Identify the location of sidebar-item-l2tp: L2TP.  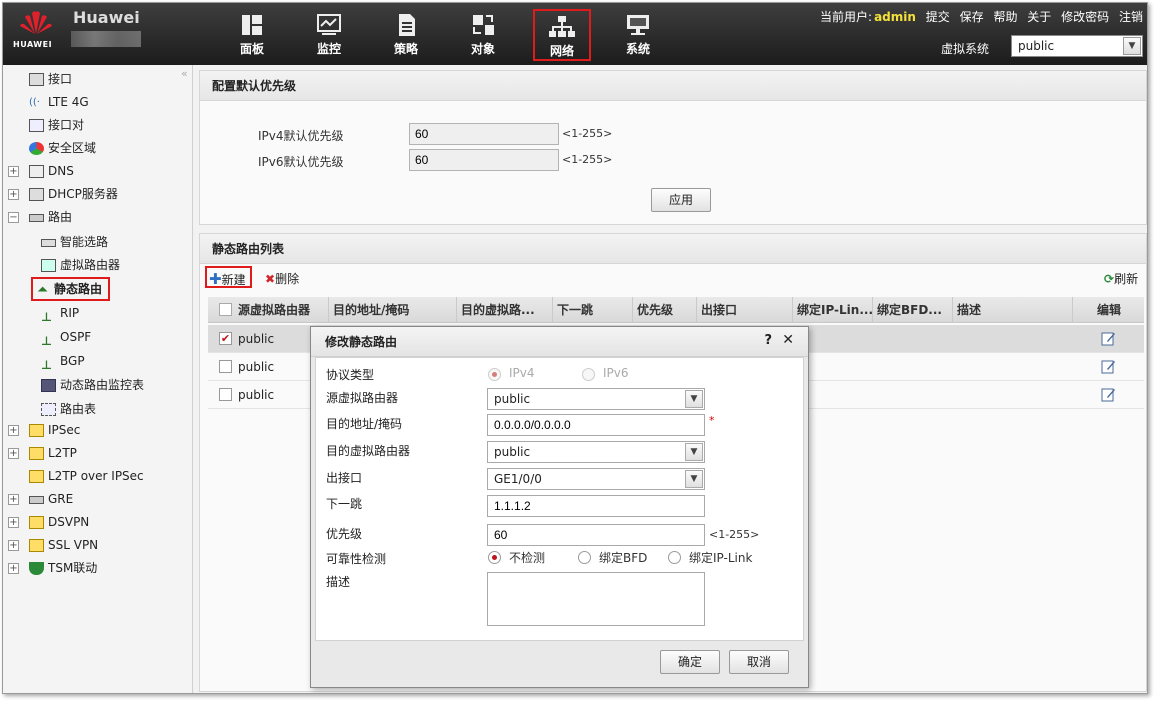
(53, 453).